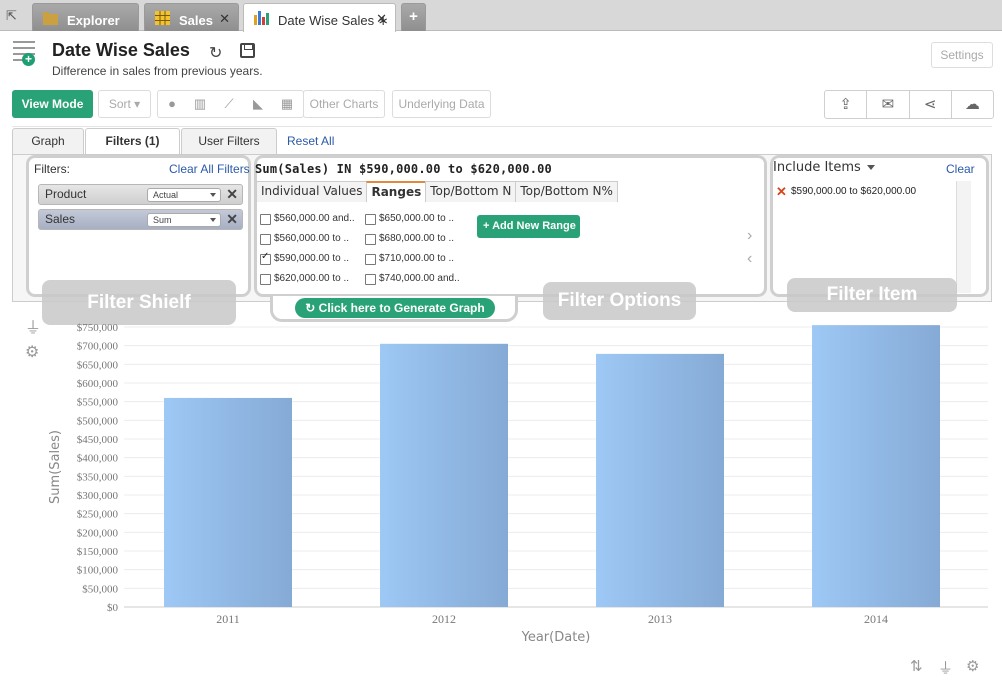 The height and width of the screenshot is (684, 1002). What do you see at coordinates (964, 237) in the screenshot?
I see `scrollbar` at bounding box center [964, 237].